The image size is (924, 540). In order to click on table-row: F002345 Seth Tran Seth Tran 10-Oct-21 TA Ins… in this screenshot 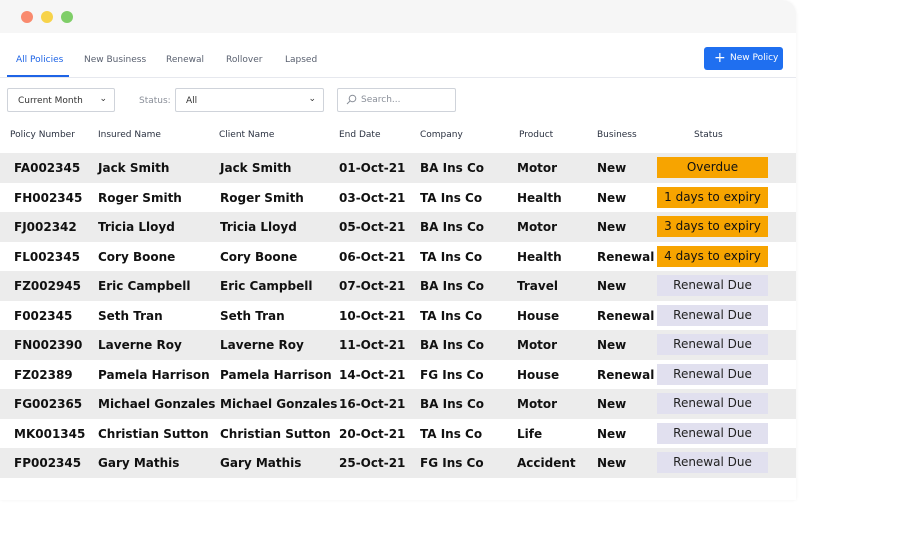, I will do `click(398, 316)`.